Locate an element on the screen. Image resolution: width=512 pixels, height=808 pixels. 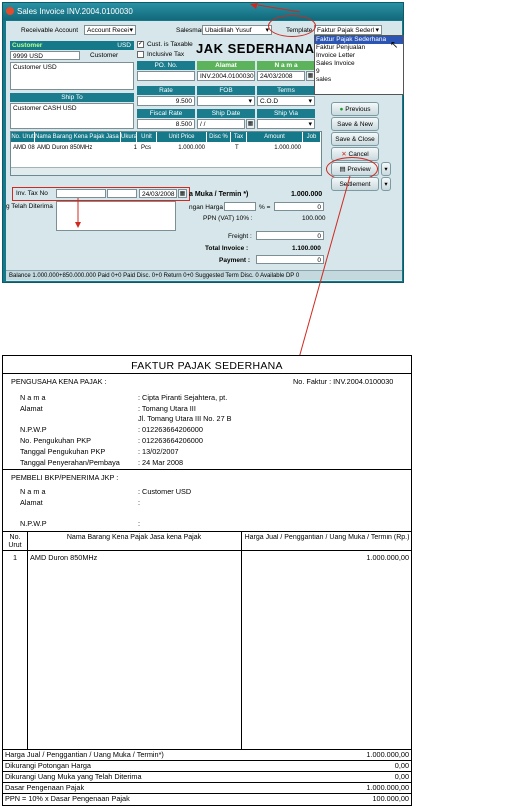
buyer-field-value: : Customer USD is located at coordinates (165, 491).